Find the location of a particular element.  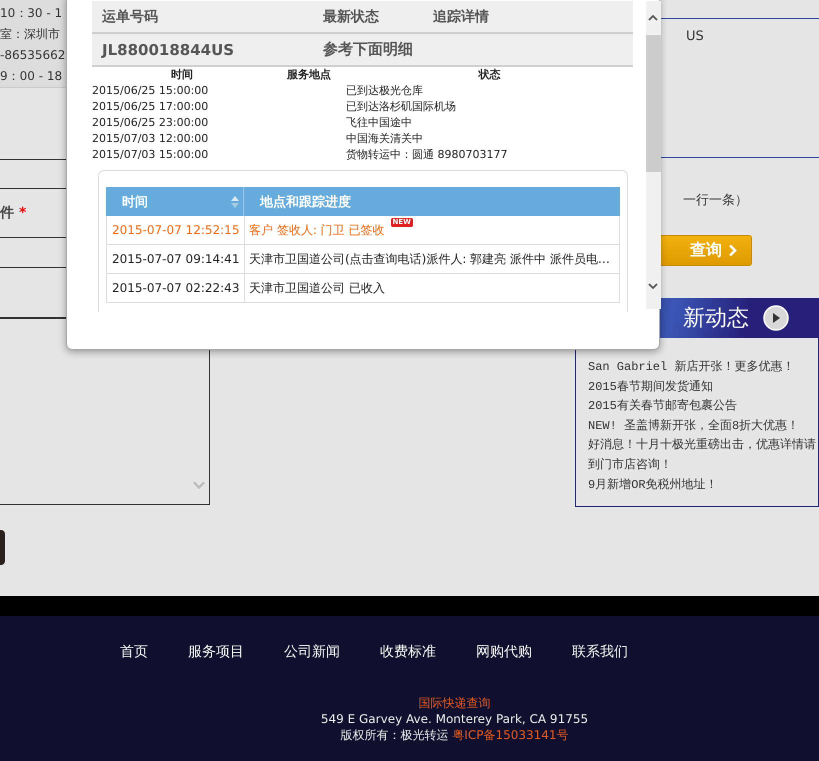

query-link: 国际快递查询 is located at coordinates (454, 703).